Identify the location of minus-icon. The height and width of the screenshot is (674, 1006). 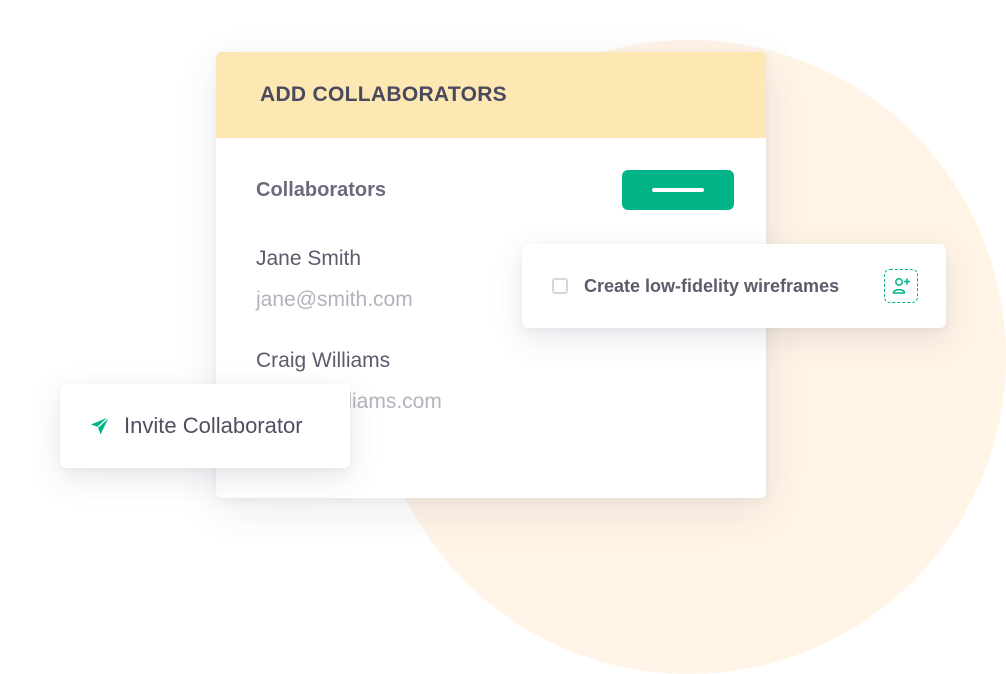
(678, 190).